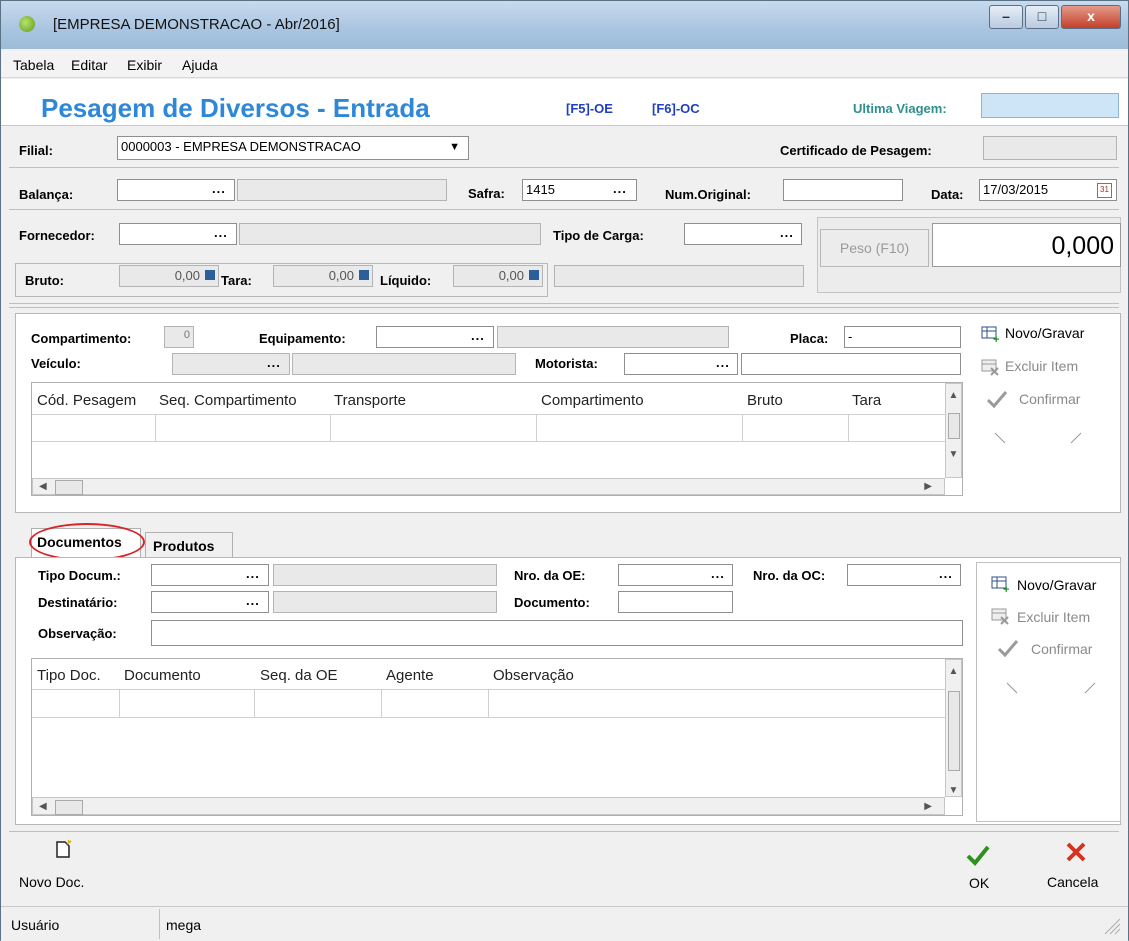 This screenshot has width=1129, height=941. I want to click on observacao-input, so click(557, 633).